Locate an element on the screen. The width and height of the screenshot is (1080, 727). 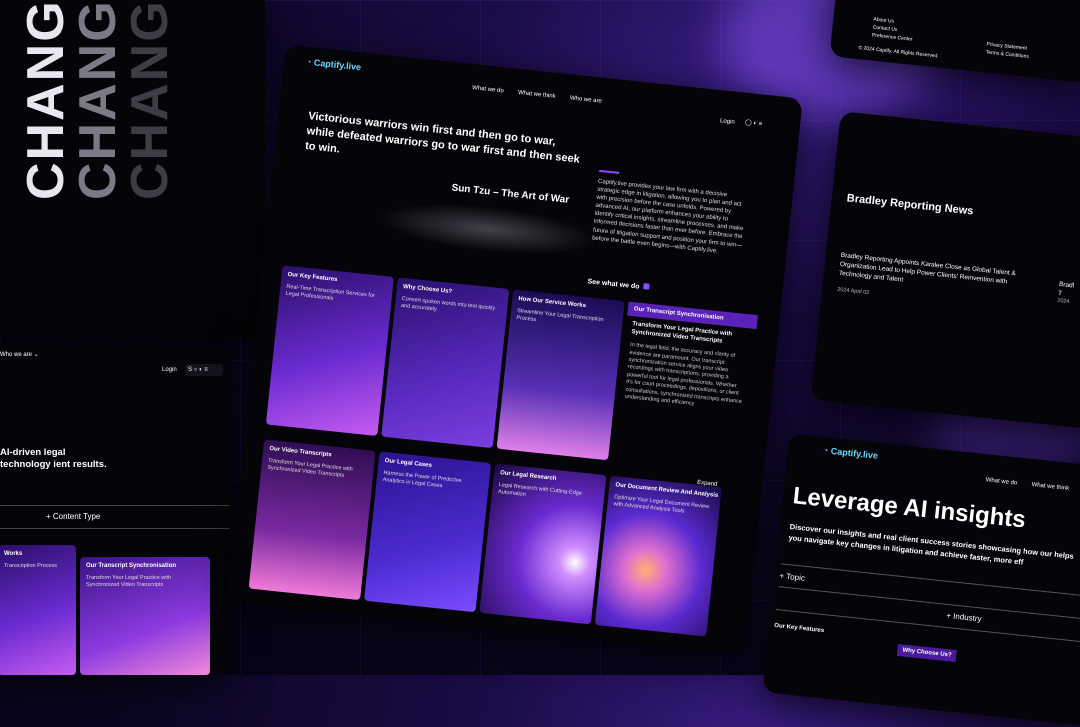
main-nav: What we do What we think Who we are is located at coordinates (542, 92).